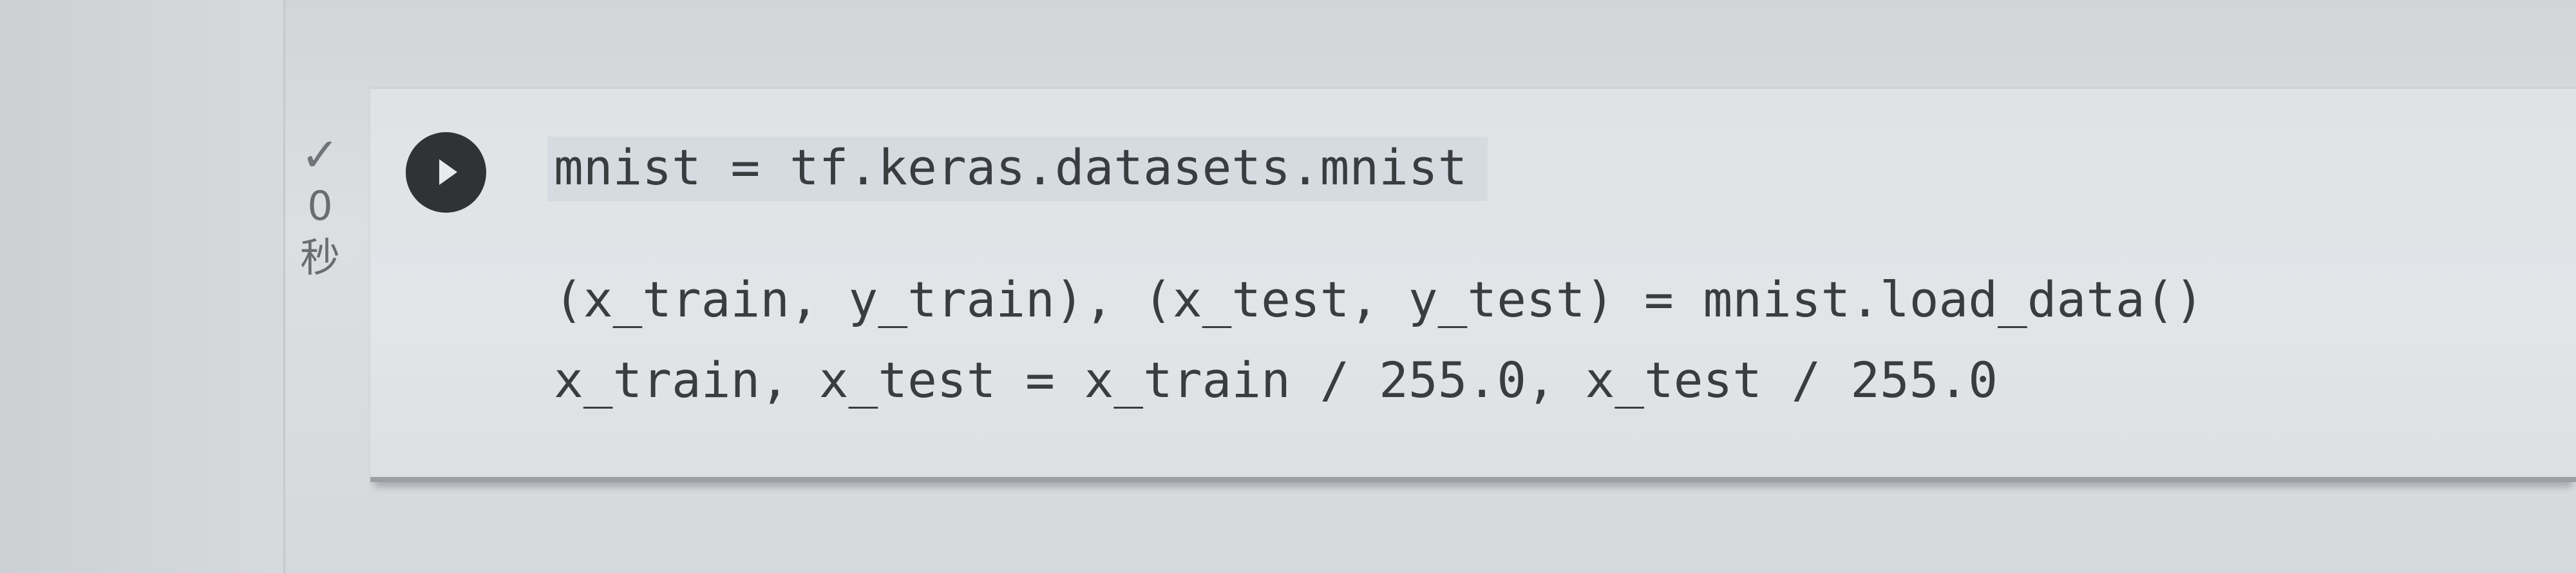 Image resolution: width=2576 pixels, height=573 pixels. I want to click on check-icon: ✓, so click(320, 155).